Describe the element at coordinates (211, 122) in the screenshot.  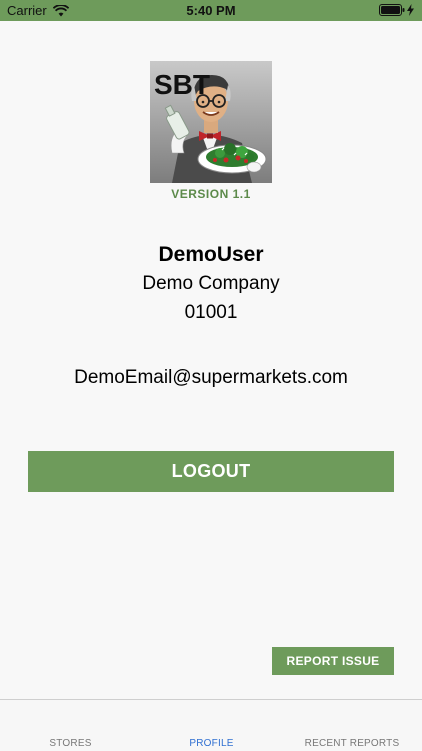
I see `sbt-logo: SBT` at that location.